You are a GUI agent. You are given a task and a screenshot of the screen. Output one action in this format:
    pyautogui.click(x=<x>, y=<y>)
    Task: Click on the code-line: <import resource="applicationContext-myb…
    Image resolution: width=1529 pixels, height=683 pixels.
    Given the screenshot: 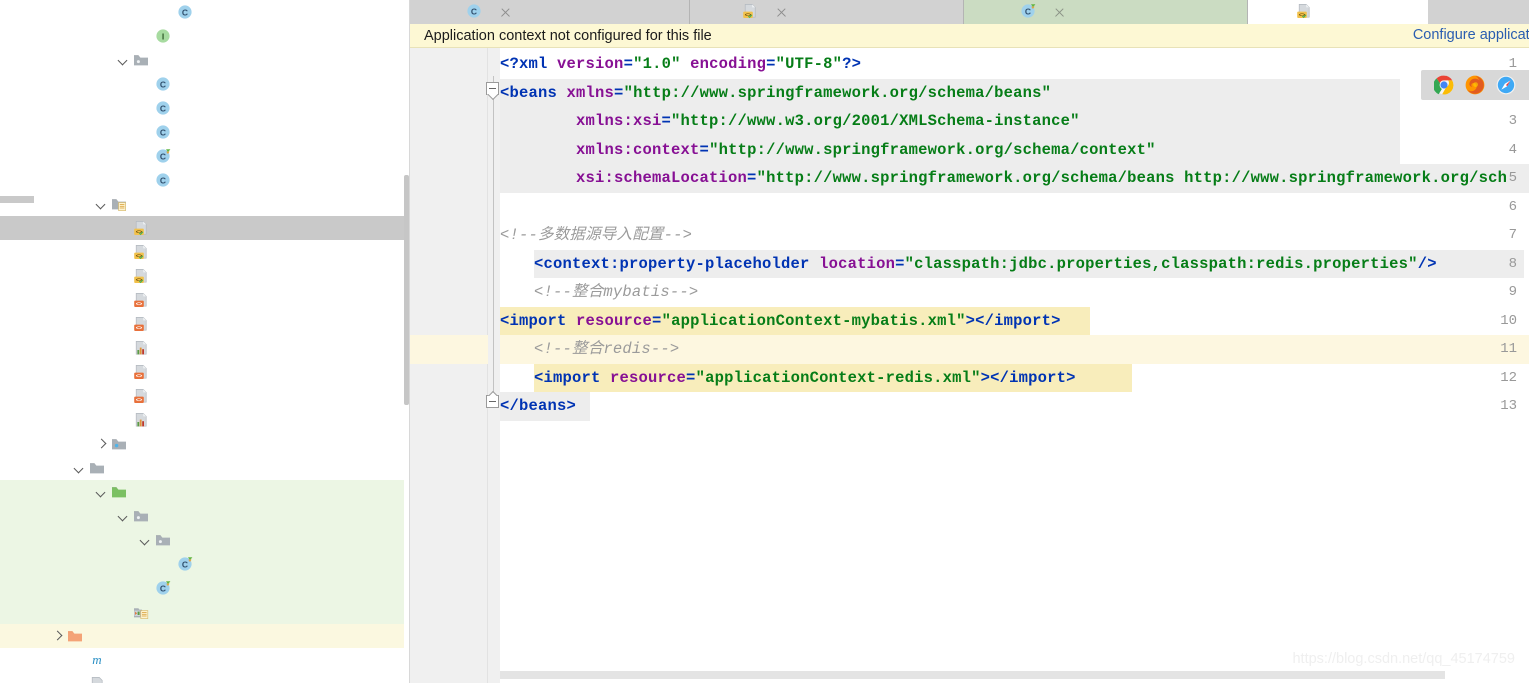 What is the action you would take?
    pyautogui.click(x=780, y=321)
    